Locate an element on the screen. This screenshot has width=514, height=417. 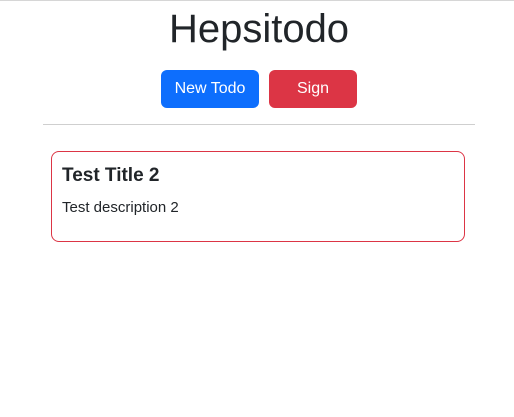
page-title: Hepsitodo is located at coordinates (259, 29).